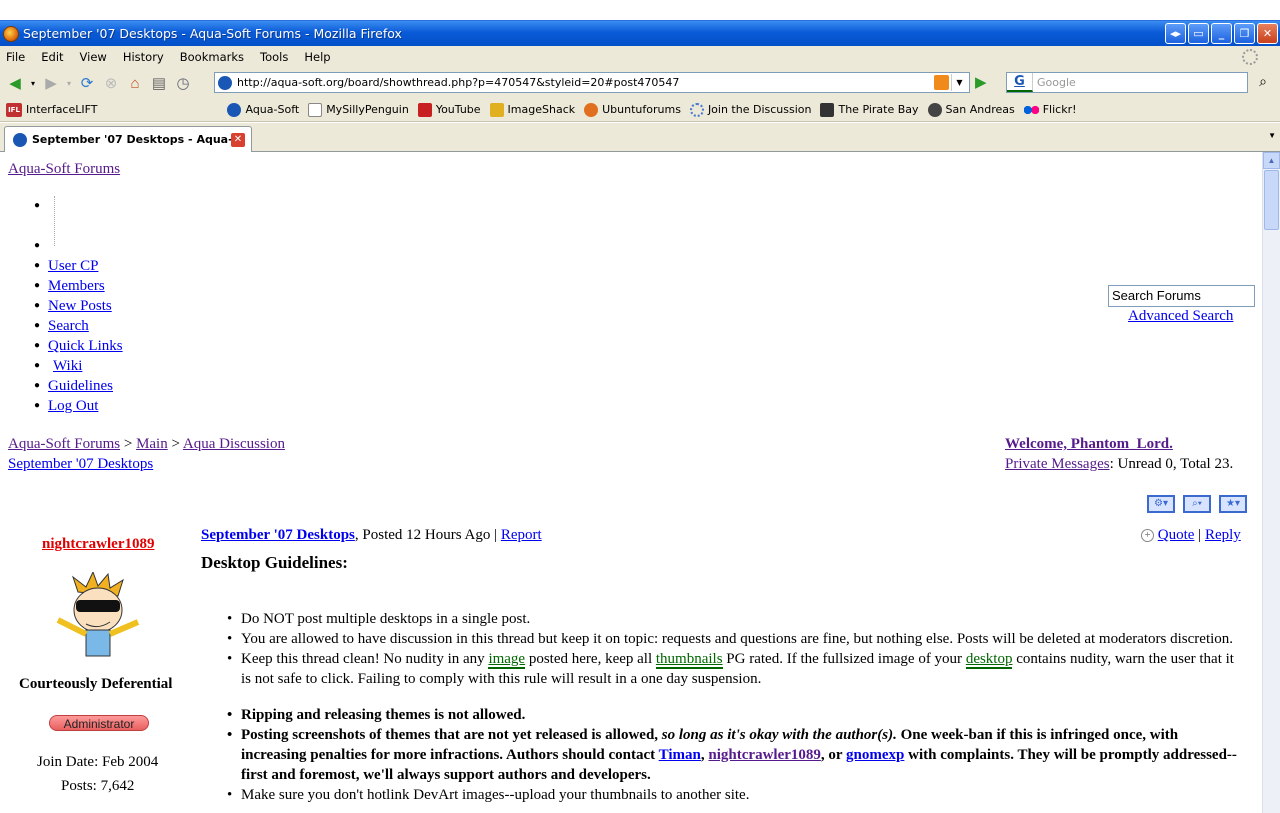 This screenshot has height=813, width=1280. What do you see at coordinates (99, 723) in the screenshot?
I see `admin-badge: Administrator` at bounding box center [99, 723].